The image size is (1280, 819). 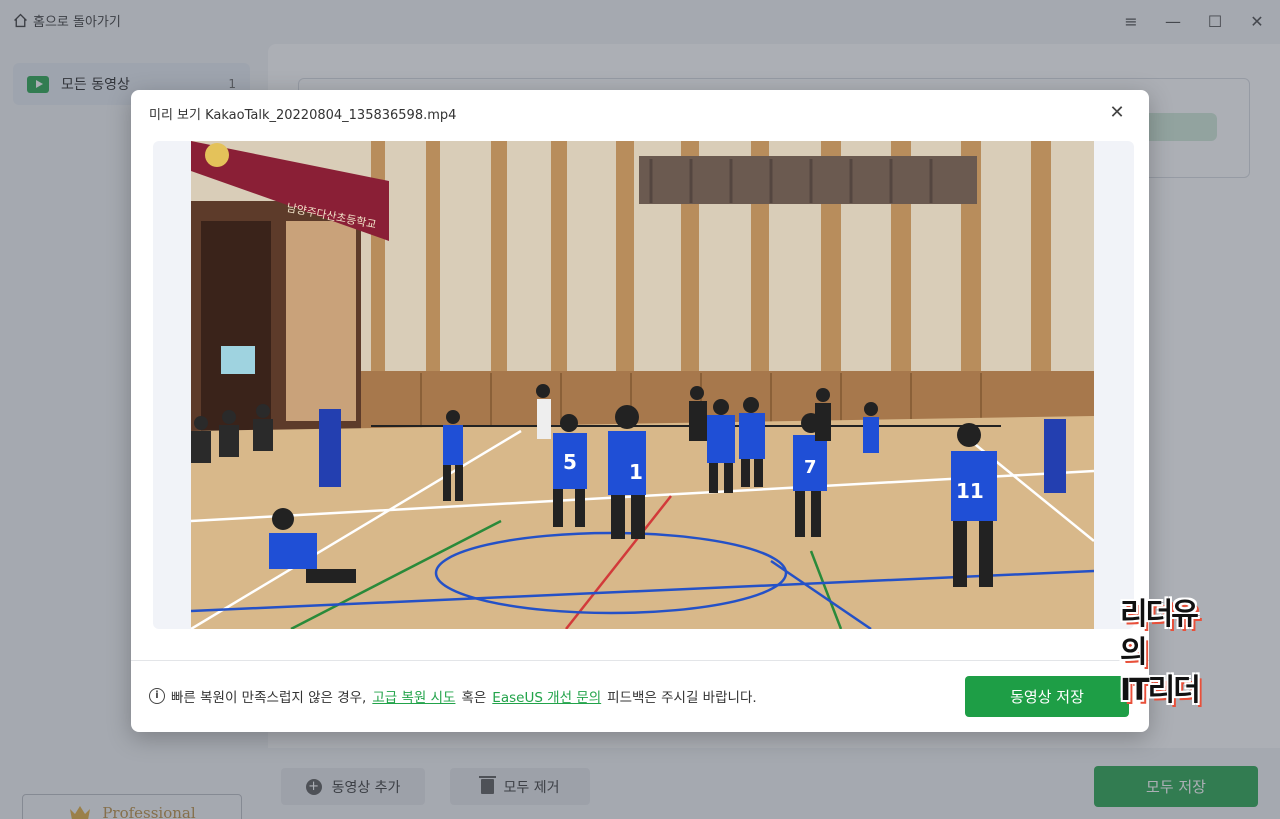 I want to click on advanced-recovery-link: 고급 복원 시도, so click(x=413, y=696).